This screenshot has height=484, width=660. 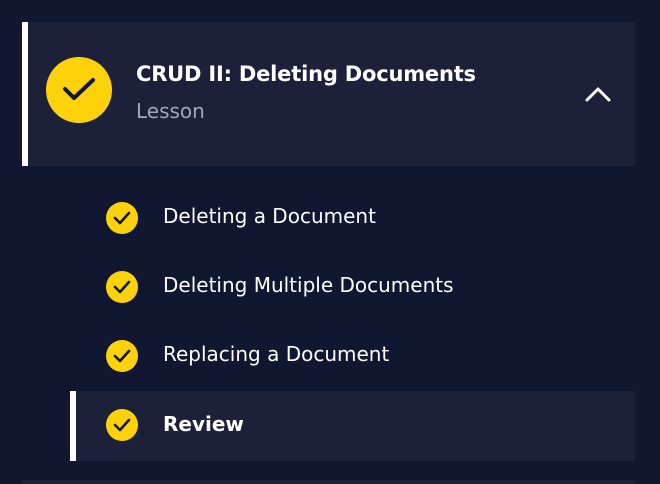 I want to click on module-item-replacing-a-document: Replacing a Document, so click(x=352, y=356).